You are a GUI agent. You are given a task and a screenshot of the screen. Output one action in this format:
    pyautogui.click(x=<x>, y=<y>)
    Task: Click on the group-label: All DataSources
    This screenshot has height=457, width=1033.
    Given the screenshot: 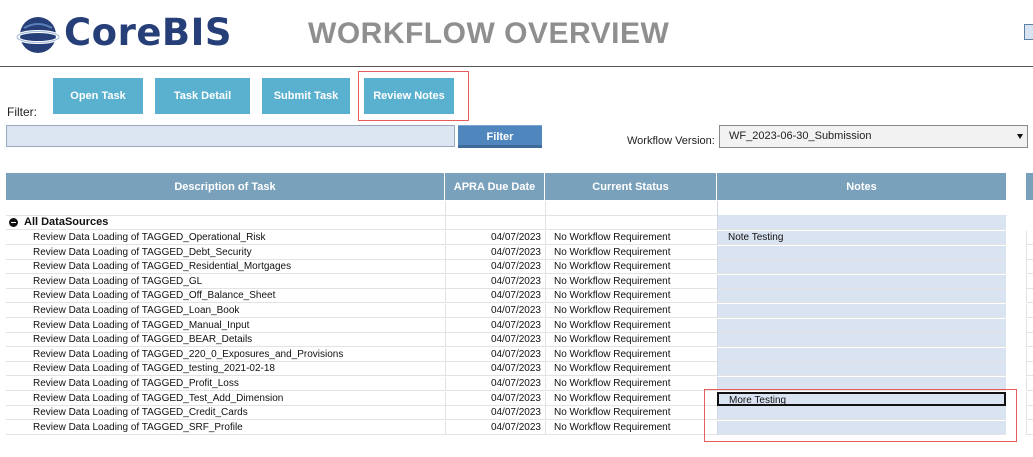 What is the action you would take?
    pyautogui.click(x=66, y=222)
    